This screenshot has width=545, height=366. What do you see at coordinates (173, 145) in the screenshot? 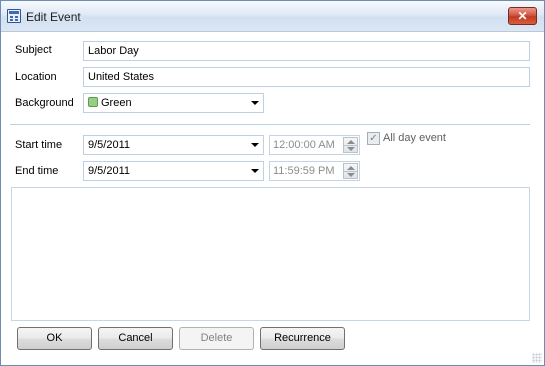
I see `start-date-select: 9/5/2011` at bounding box center [173, 145].